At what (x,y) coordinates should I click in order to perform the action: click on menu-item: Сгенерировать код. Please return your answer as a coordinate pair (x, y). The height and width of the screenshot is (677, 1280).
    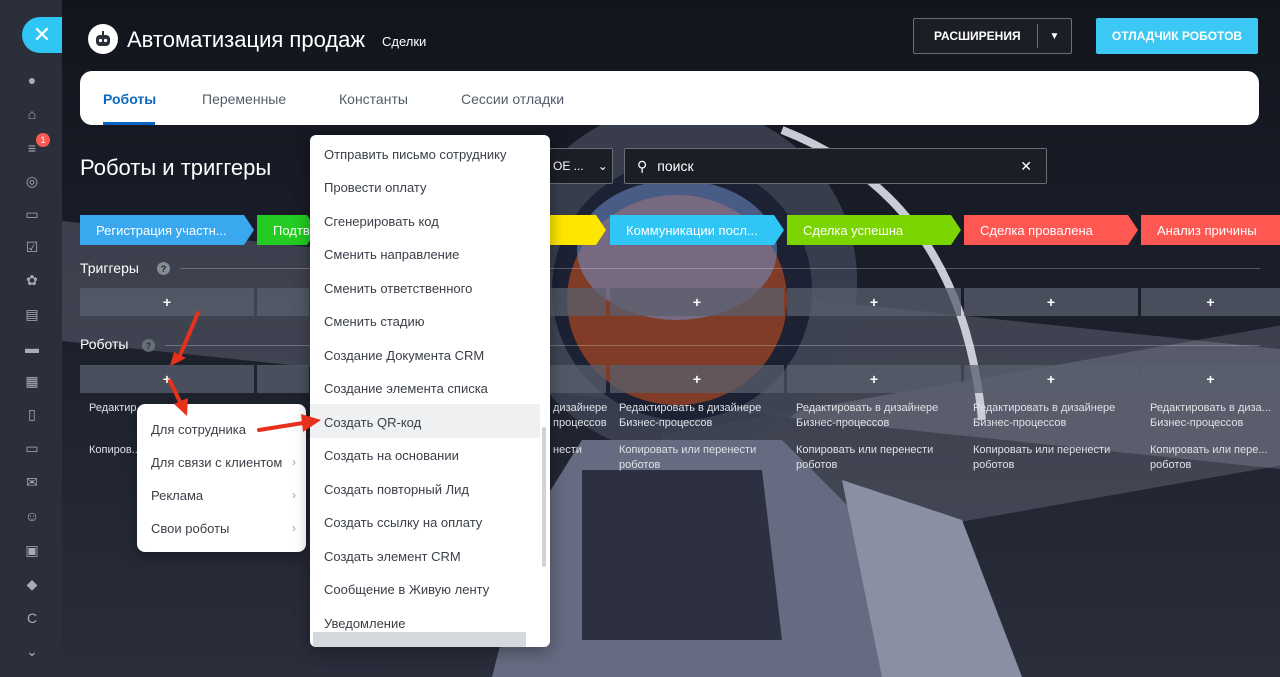
    Looking at the image, I should click on (381, 221).